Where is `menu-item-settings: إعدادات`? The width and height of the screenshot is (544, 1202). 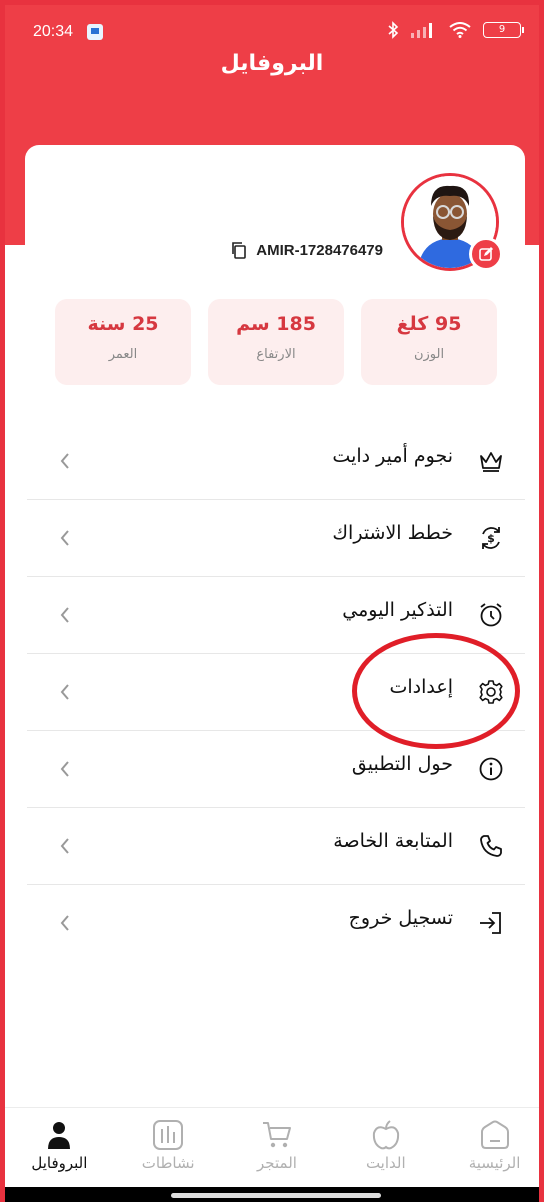
menu-item-settings: إعدادات is located at coordinates (276, 692).